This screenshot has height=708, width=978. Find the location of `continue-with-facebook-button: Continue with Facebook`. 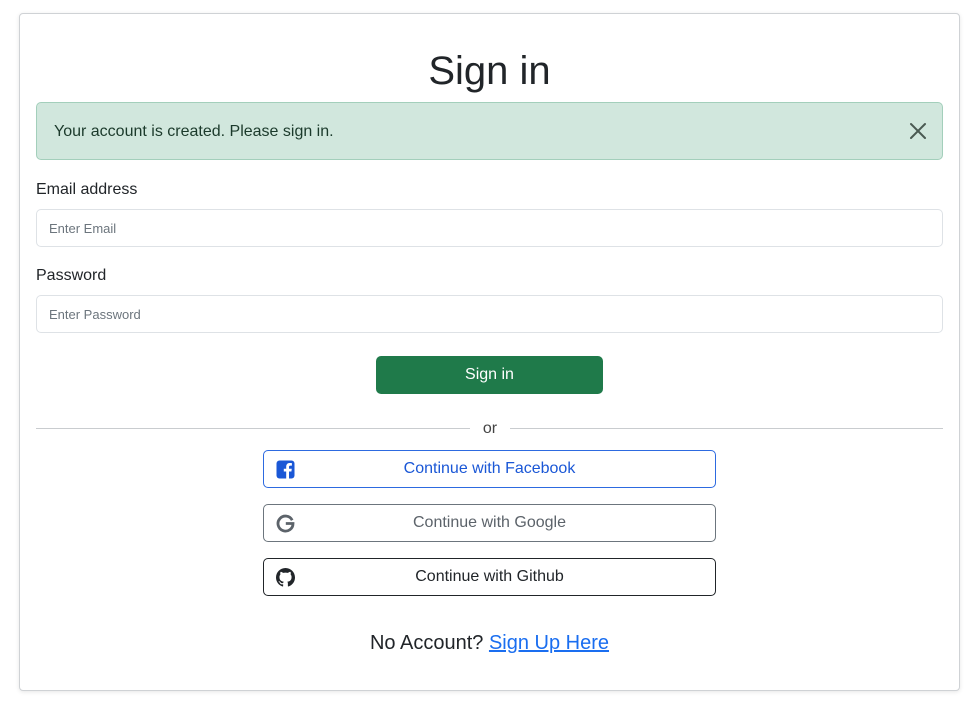

continue-with-facebook-button: Continue with Facebook is located at coordinates (489, 469).